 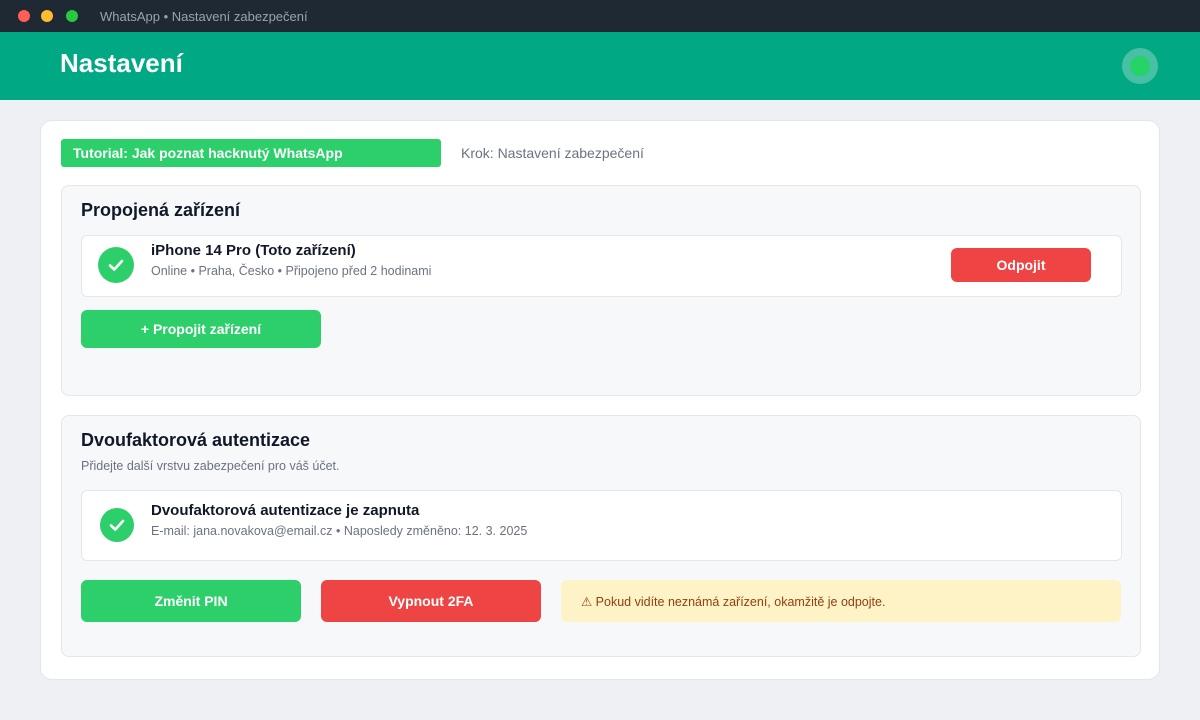 I want to click on tutorial-badge: Tutorial: Jak poznat hacknutý WhatsApp, so click(x=251, y=153).